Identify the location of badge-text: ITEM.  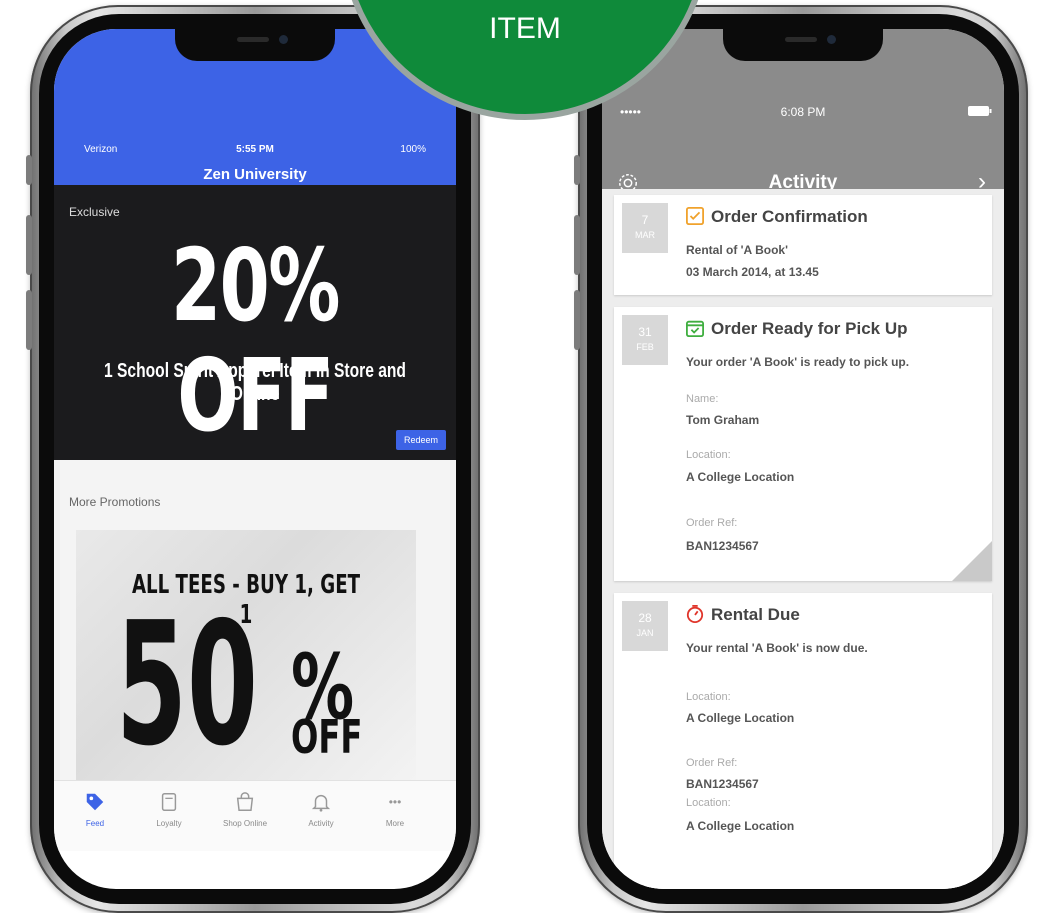
(525, 28).